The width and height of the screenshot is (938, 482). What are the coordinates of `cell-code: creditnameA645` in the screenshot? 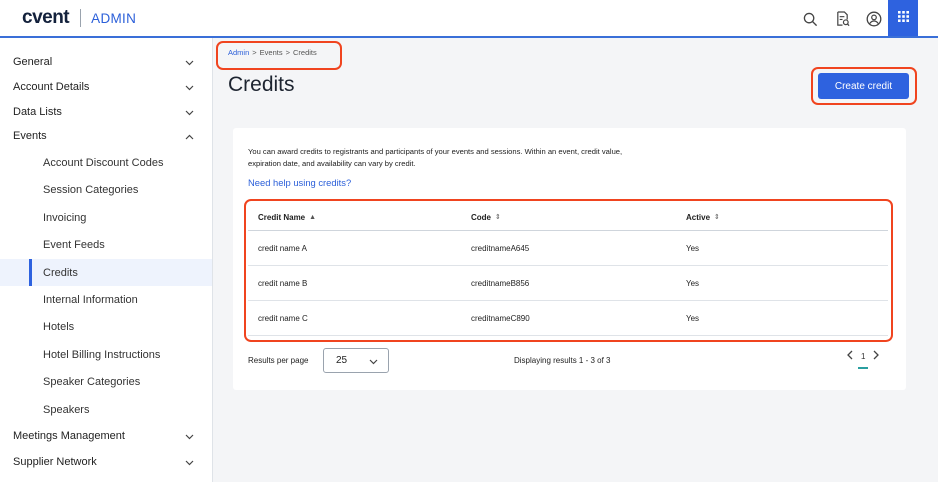 It's located at (500, 248).